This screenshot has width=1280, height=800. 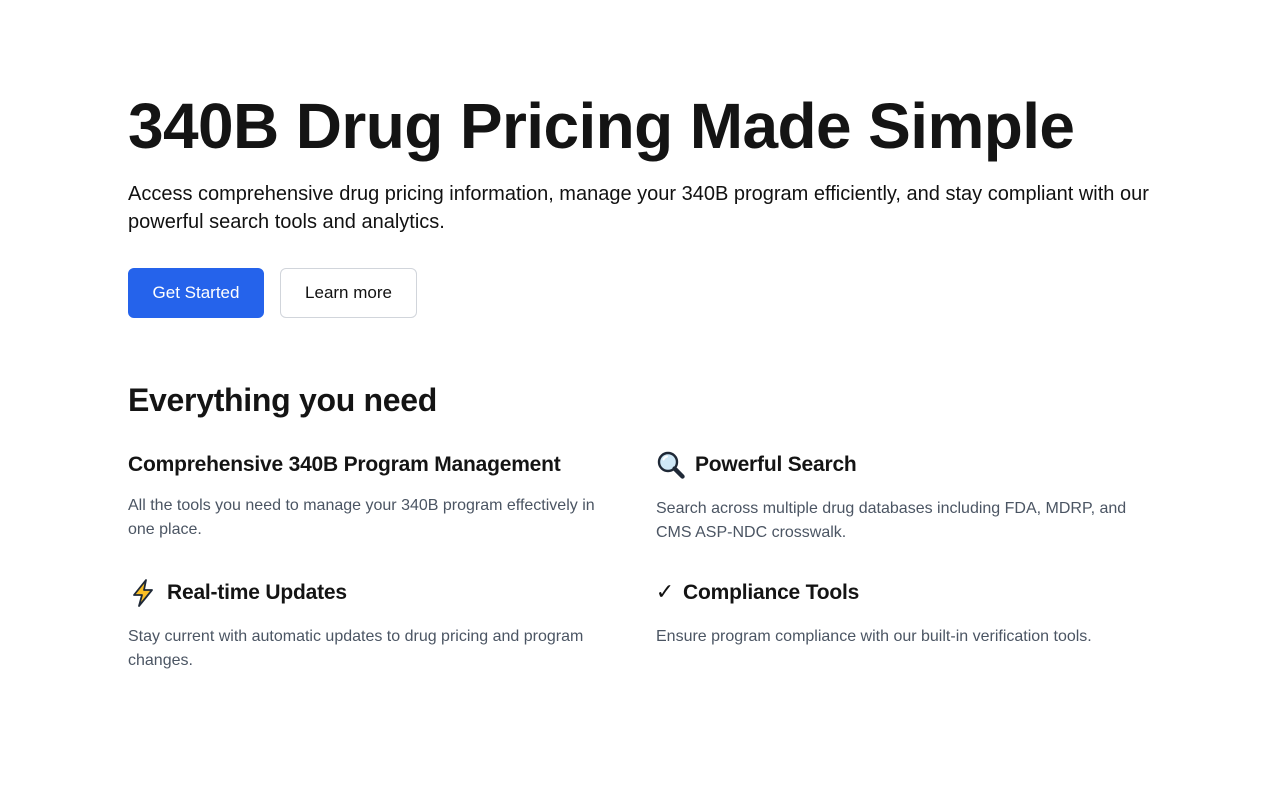 I want to click on learn-more-button: Learn more, so click(x=348, y=293).